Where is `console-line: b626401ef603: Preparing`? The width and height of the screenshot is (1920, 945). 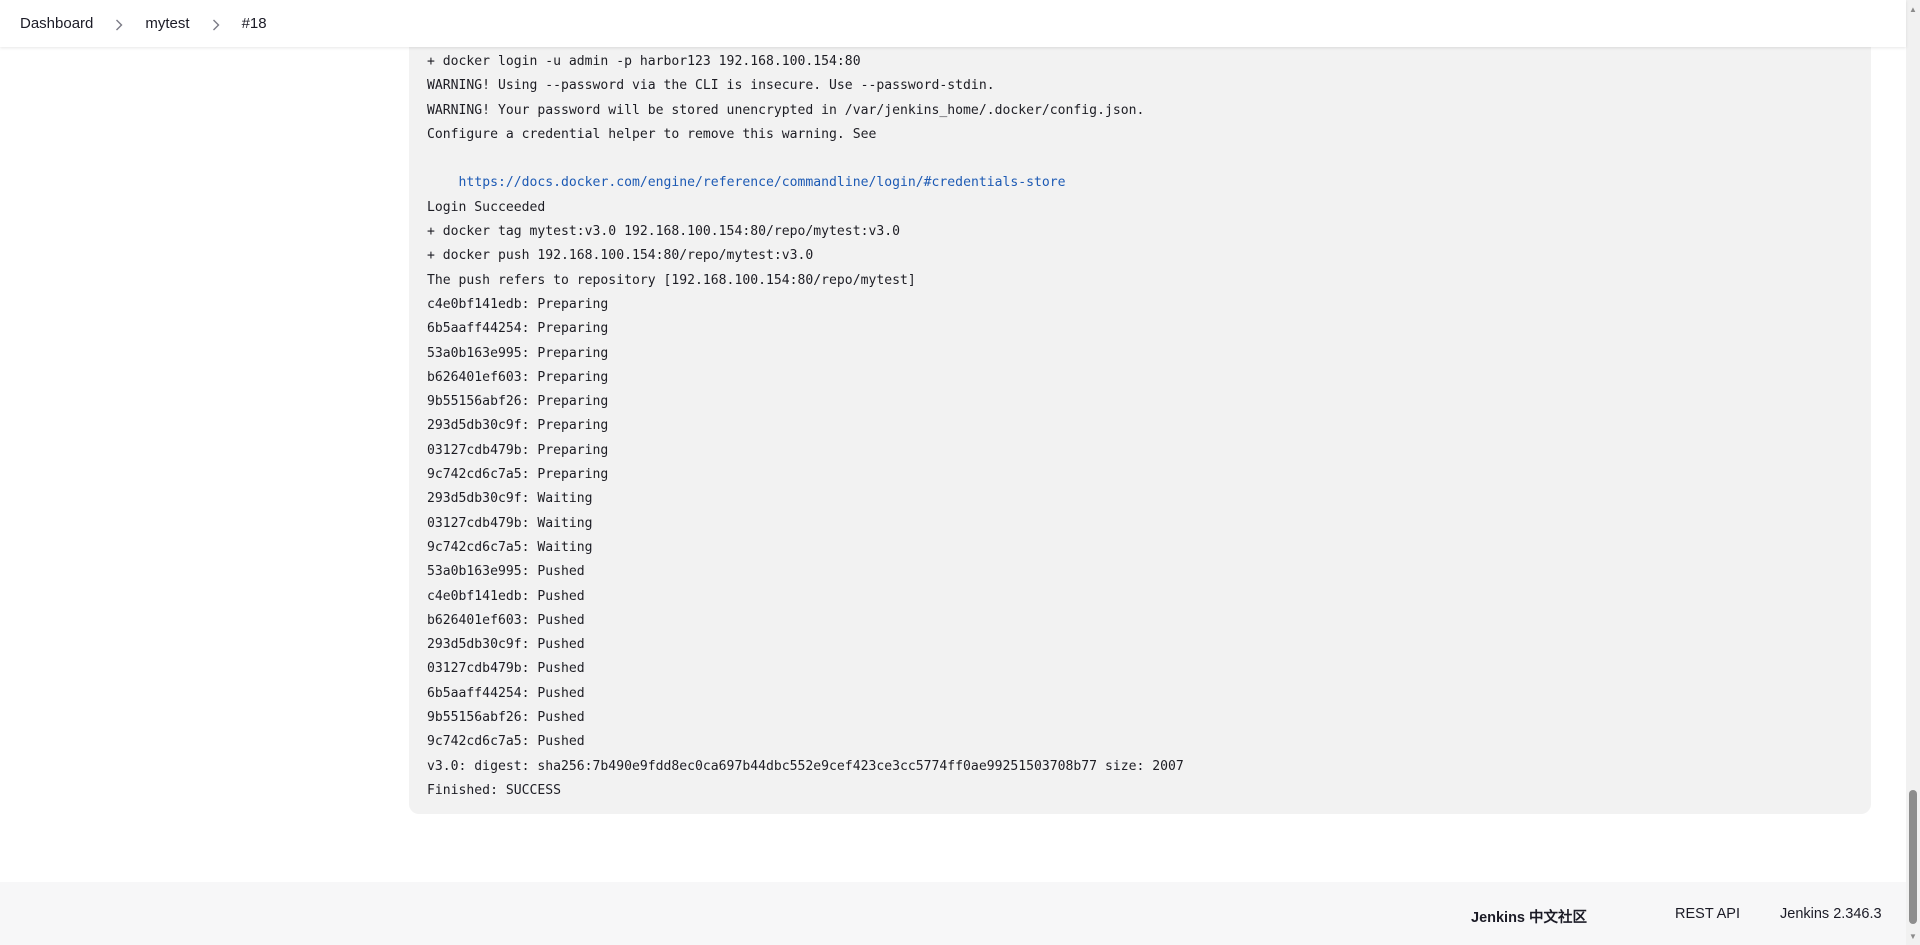
console-line: b626401ef603: Preparing is located at coordinates (518, 377).